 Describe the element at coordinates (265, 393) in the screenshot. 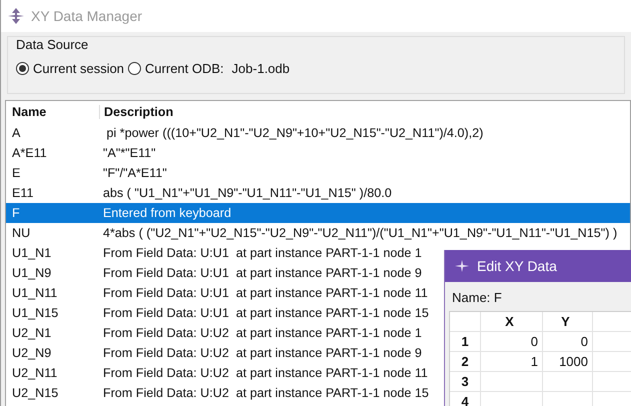

I see `description-cell-text: From Field Data: U:U2 at part instance PART-1-1 node 15` at that location.